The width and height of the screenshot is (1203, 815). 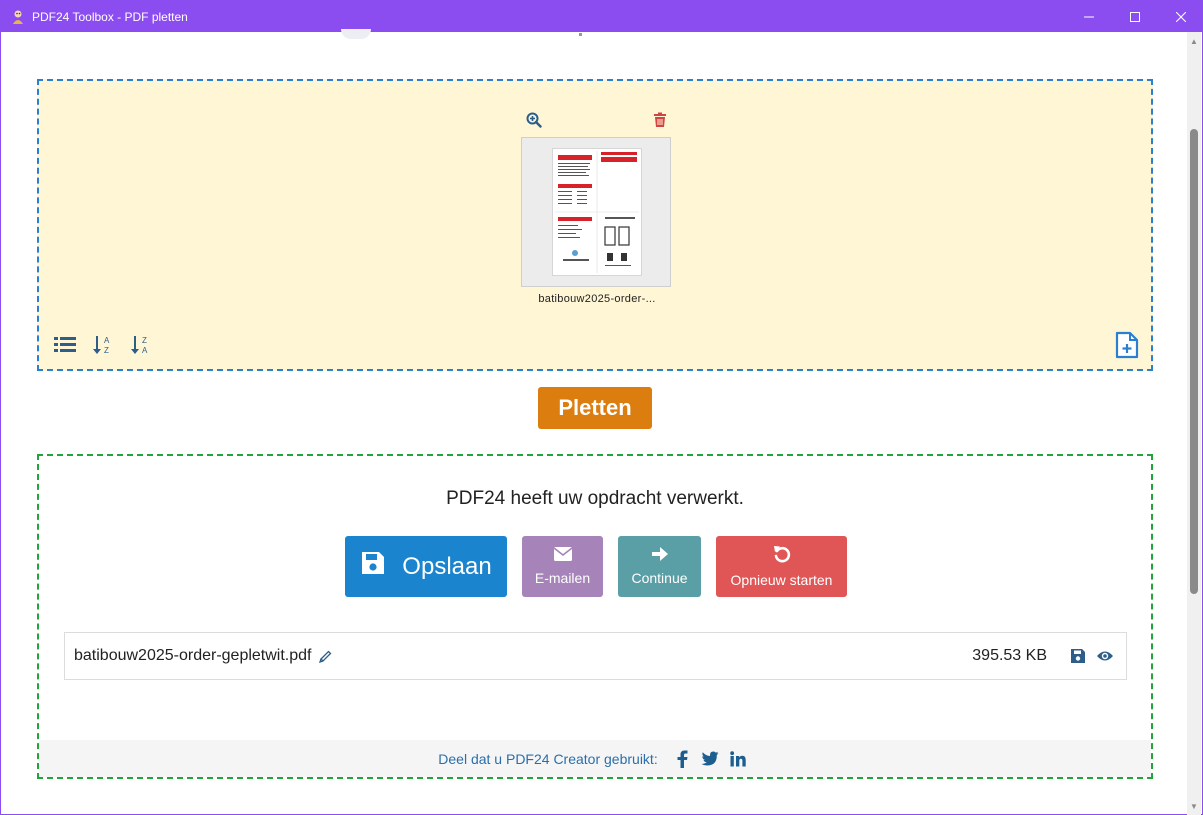 I want to click on eye-icon, so click(x=1105, y=656).